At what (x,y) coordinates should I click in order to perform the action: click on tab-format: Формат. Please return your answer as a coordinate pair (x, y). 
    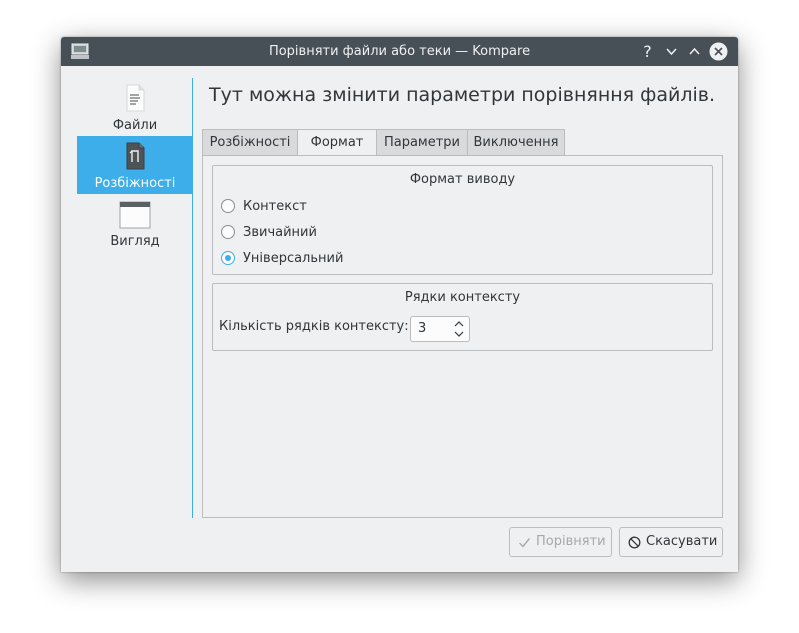
    Looking at the image, I should click on (337, 143).